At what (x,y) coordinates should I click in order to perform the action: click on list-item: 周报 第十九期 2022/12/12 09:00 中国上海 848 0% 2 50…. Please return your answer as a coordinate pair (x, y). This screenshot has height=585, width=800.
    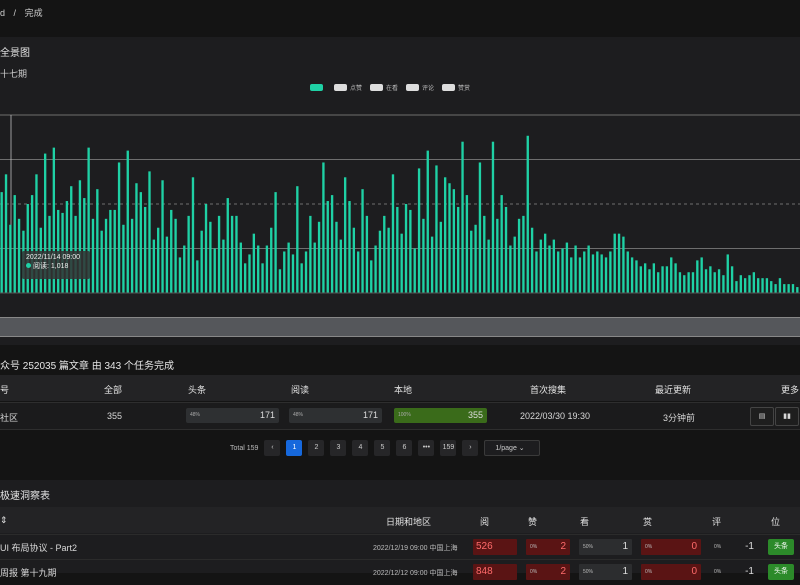
    Looking at the image, I should click on (400, 572).